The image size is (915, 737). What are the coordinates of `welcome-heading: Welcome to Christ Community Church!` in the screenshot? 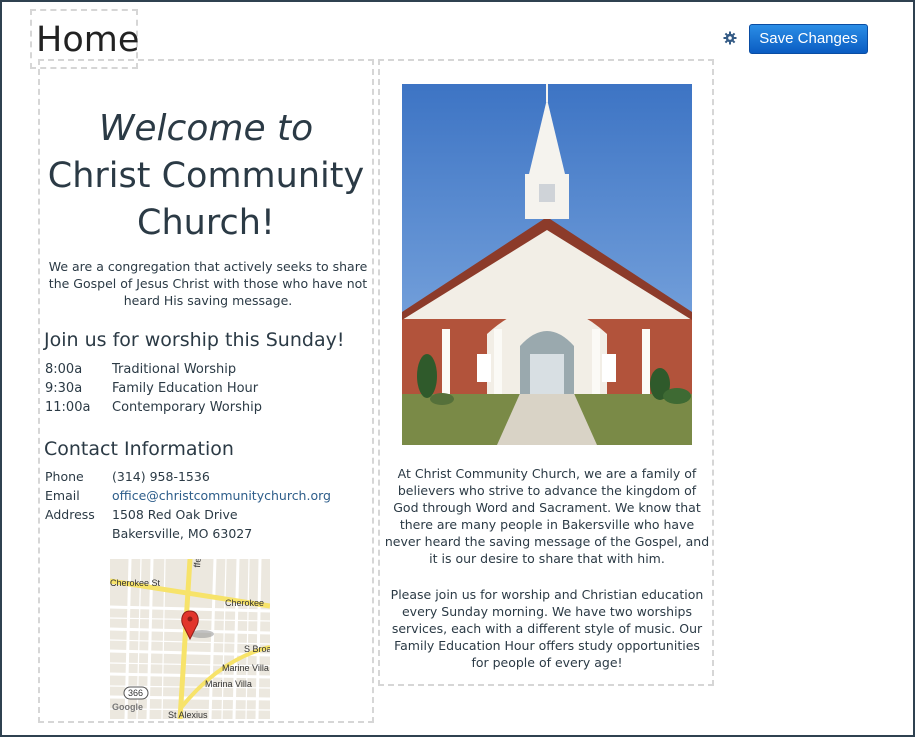 It's located at (206, 176).